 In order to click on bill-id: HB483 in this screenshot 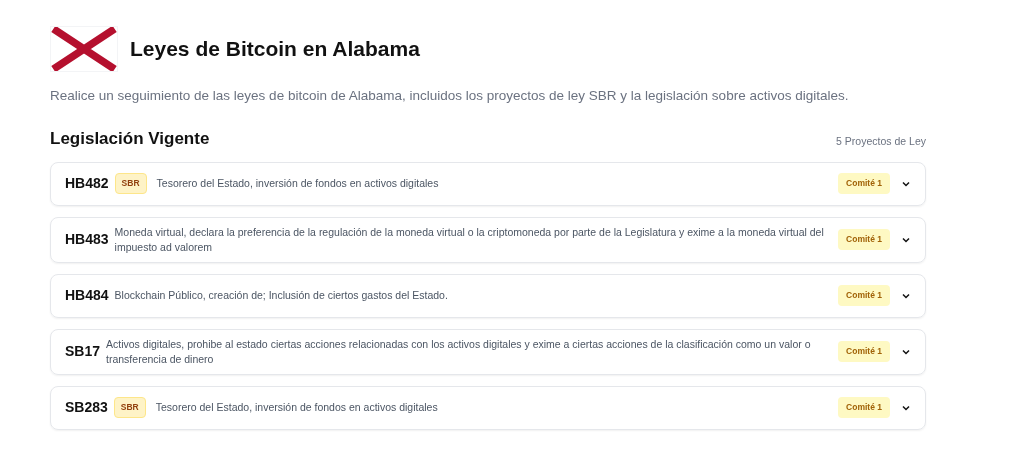, I will do `click(87, 240)`.